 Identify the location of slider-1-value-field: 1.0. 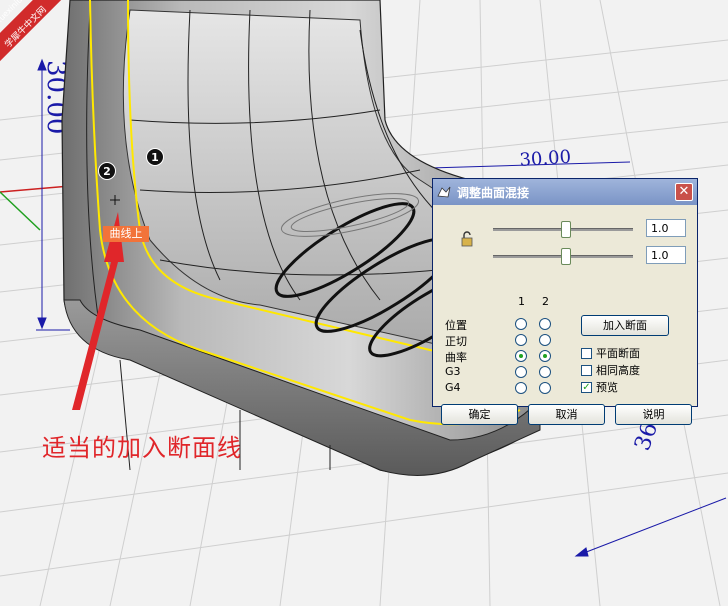
(666, 228).